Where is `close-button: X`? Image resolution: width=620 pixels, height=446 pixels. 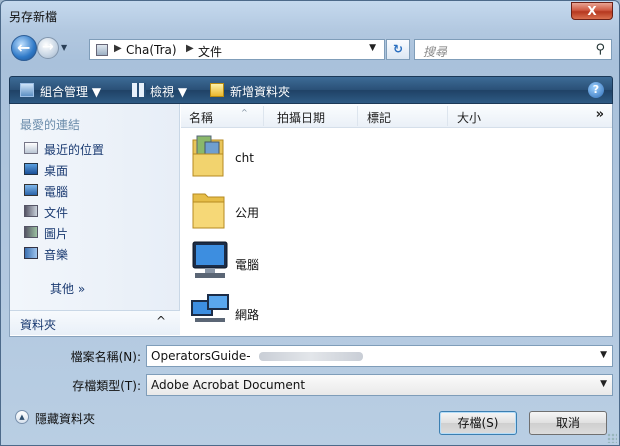
close-button: X is located at coordinates (592, 11).